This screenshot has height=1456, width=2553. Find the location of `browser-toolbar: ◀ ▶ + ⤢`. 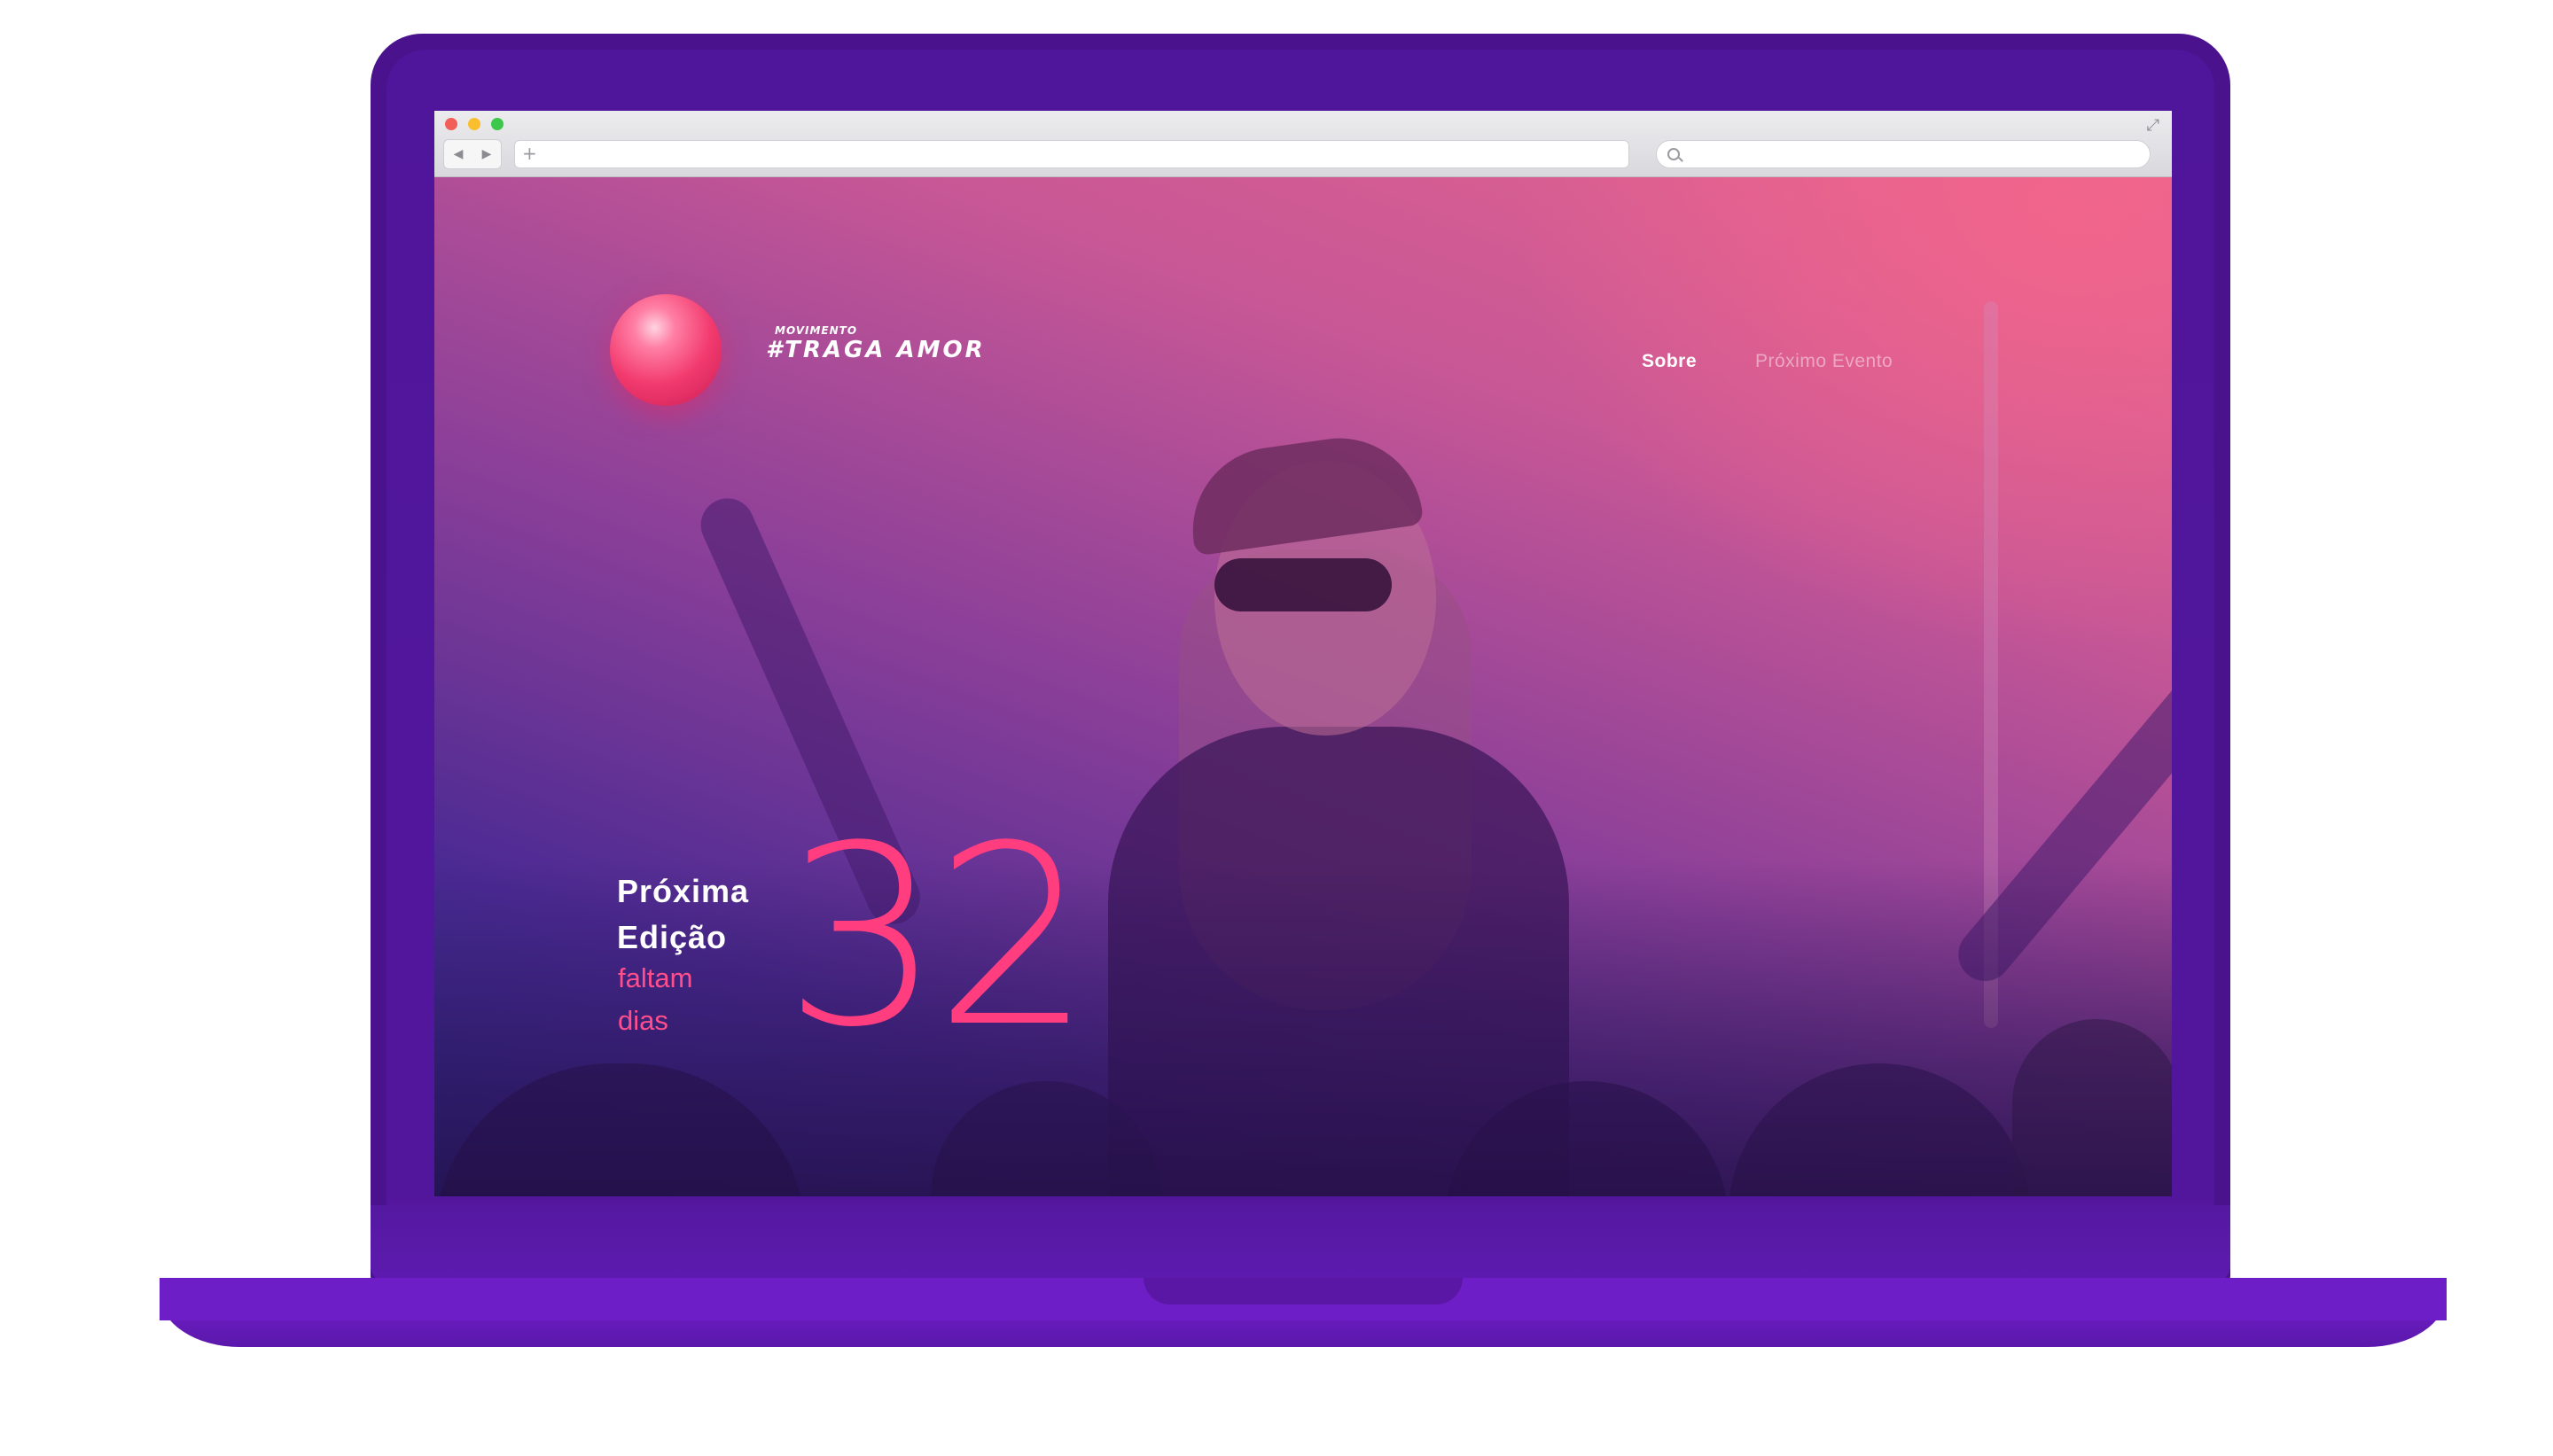

browser-toolbar: ◀ ▶ + ⤢ is located at coordinates (1303, 144).